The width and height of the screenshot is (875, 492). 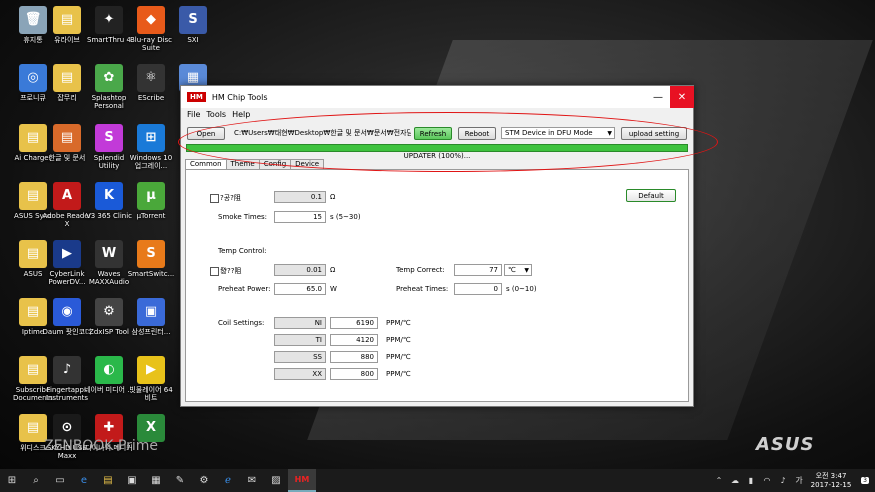 What do you see at coordinates (196, 97) in the screenshot?
I see `app-badge: HM` at bounding box center [196, 97].